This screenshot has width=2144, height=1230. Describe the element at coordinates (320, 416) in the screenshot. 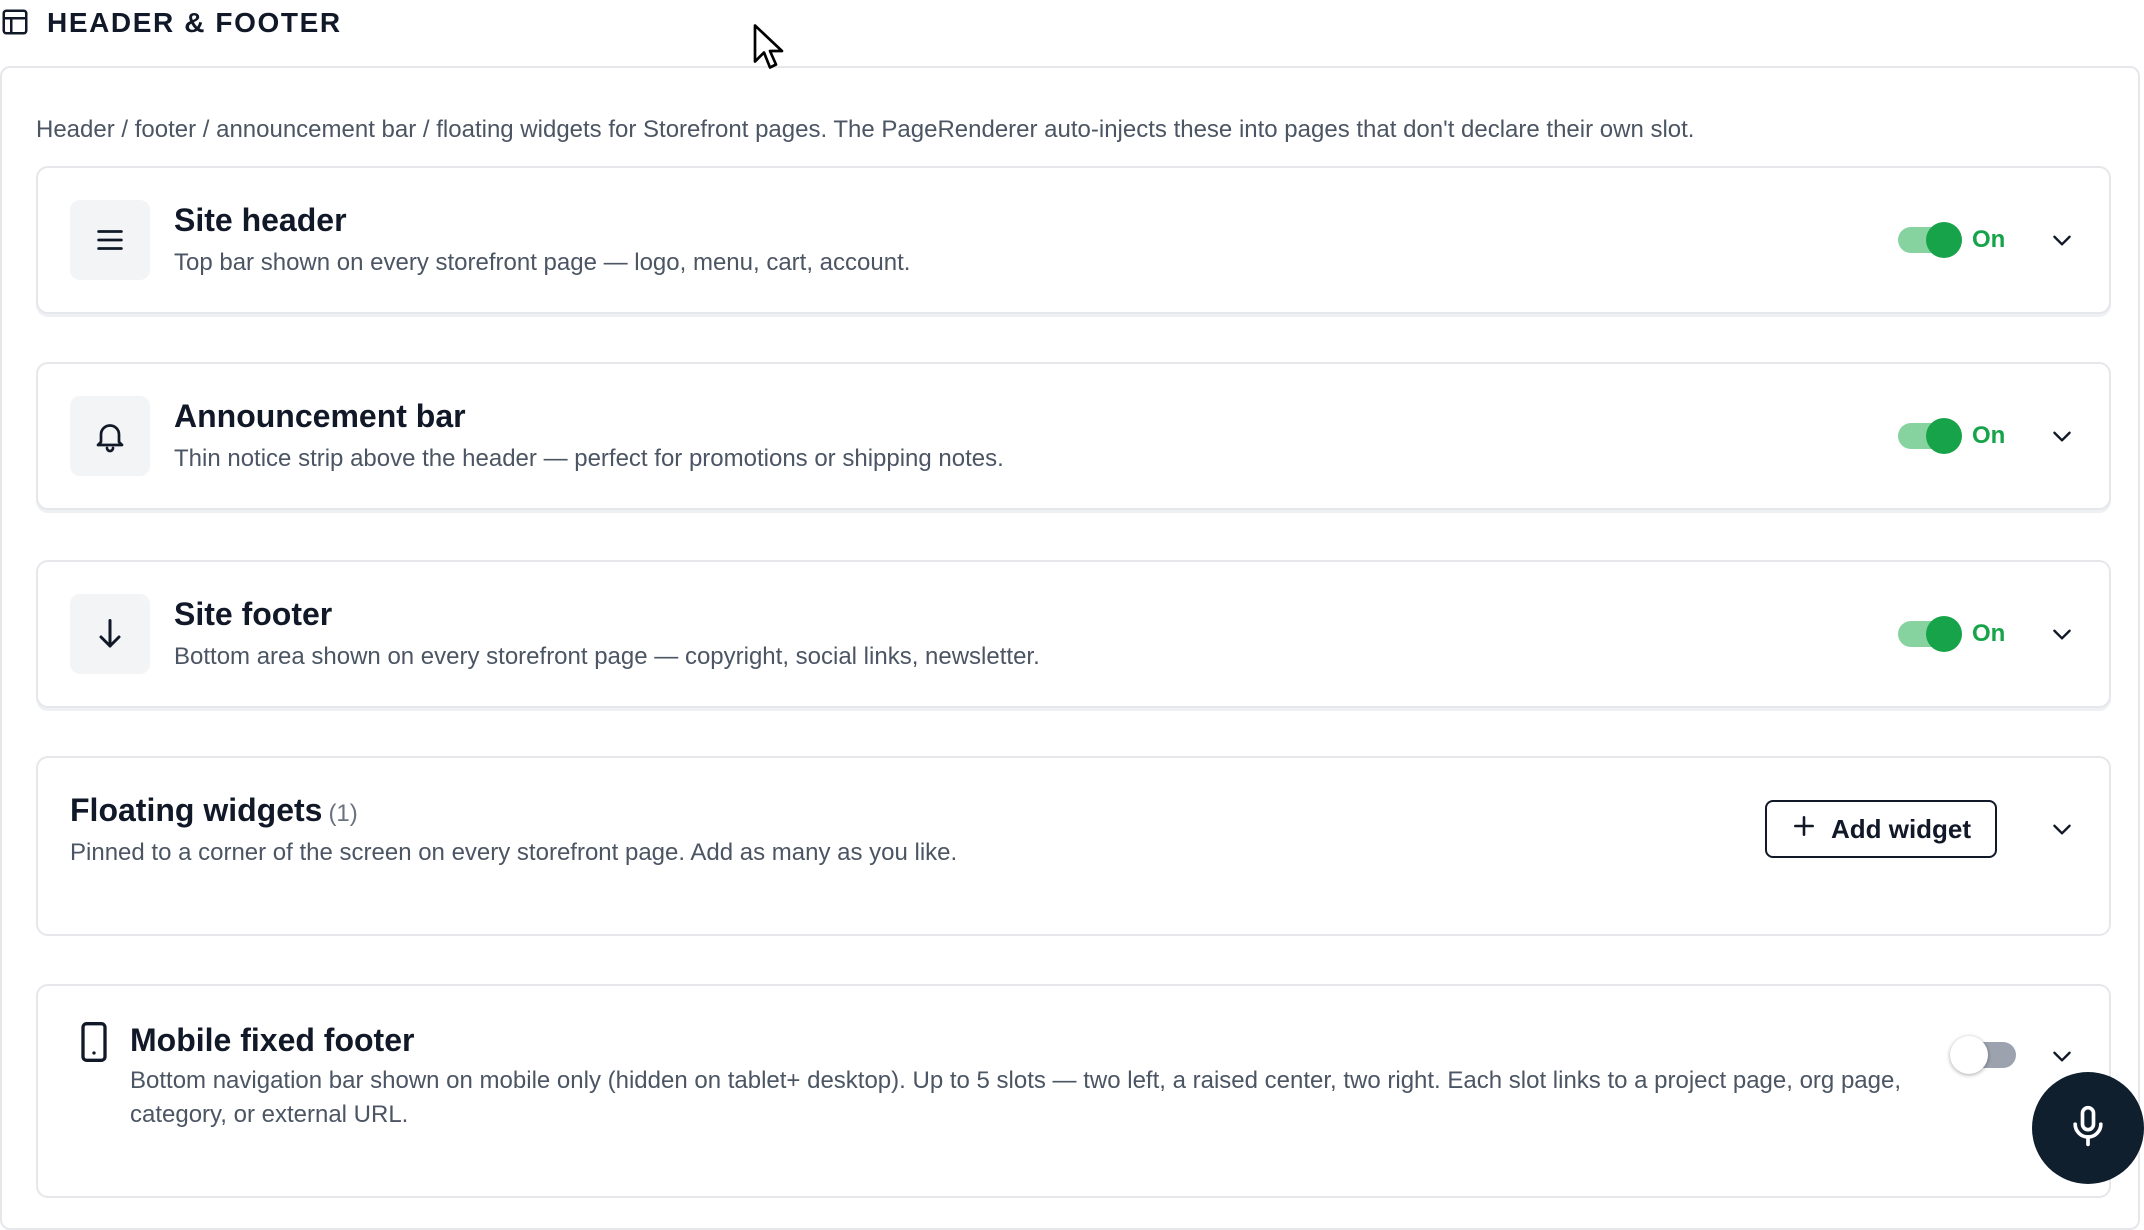

I see `card-title: Announcement bar` at that location.